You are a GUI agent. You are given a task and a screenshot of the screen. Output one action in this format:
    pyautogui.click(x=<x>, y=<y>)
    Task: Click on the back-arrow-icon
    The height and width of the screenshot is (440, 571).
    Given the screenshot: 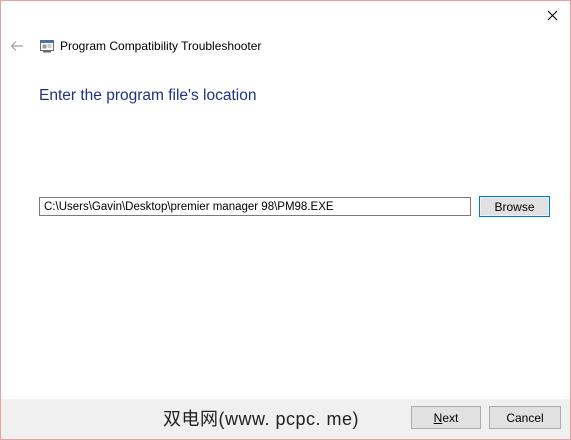 What is the action you would take?
    pyautogui.click(x=16, y=46)
    